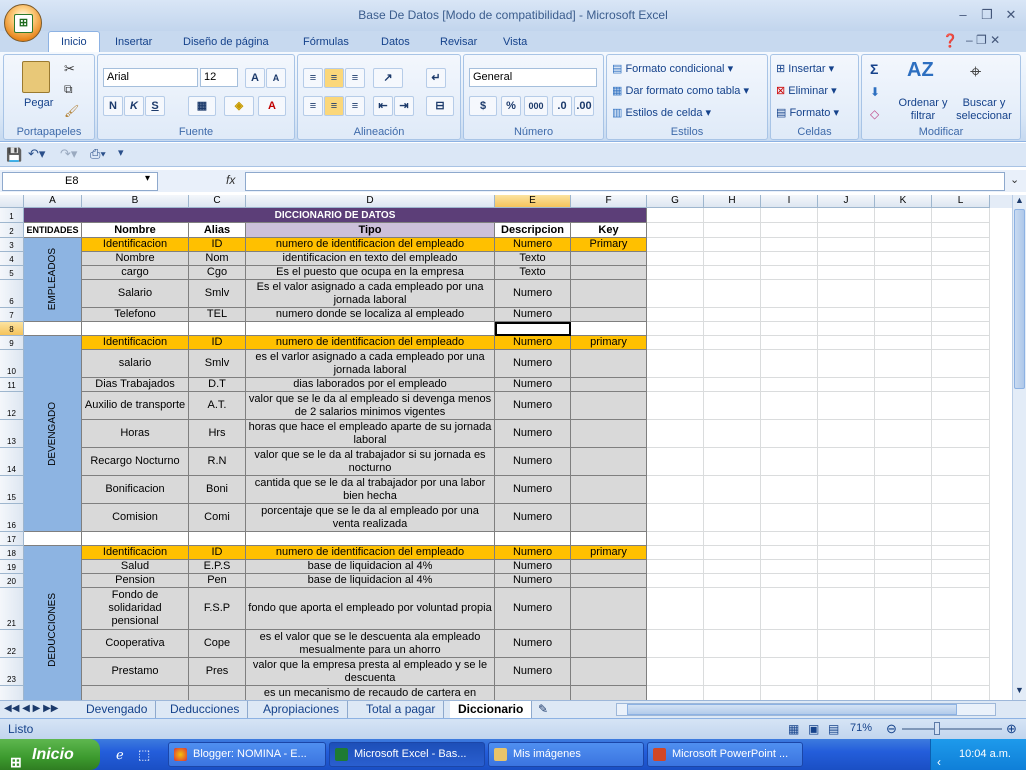  Describe the element at coordinates (217, 273) in the screenshot. I see `cell-alias: Cgo` at that location.